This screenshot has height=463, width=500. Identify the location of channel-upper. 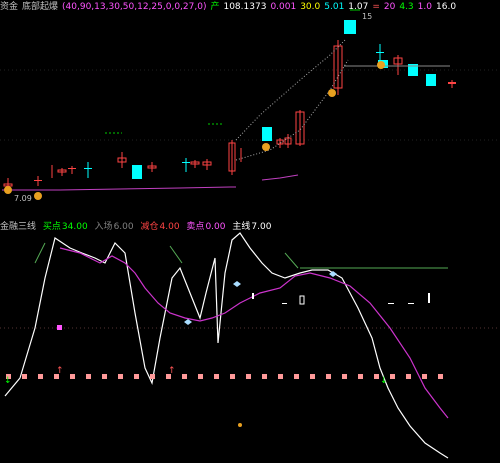
(290, 90).